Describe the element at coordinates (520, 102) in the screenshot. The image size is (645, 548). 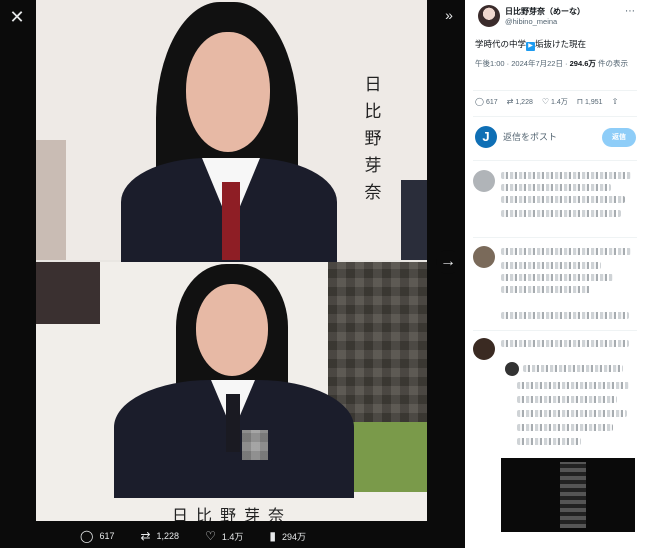
I see `repost-stat: ⇄ 1,228` at that location.